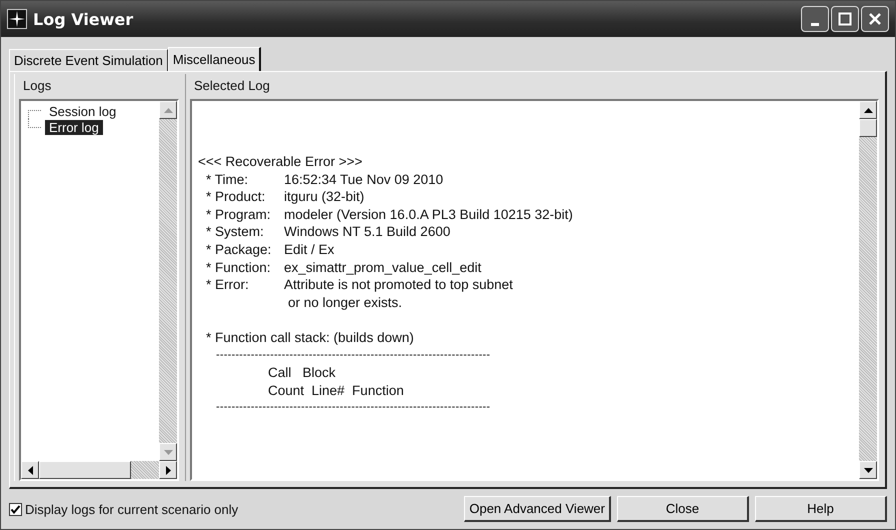  Describe the element at coordinates (310, 337) in the screenshot. I see `log-line: * Function call stack: (builds down)` at that location.